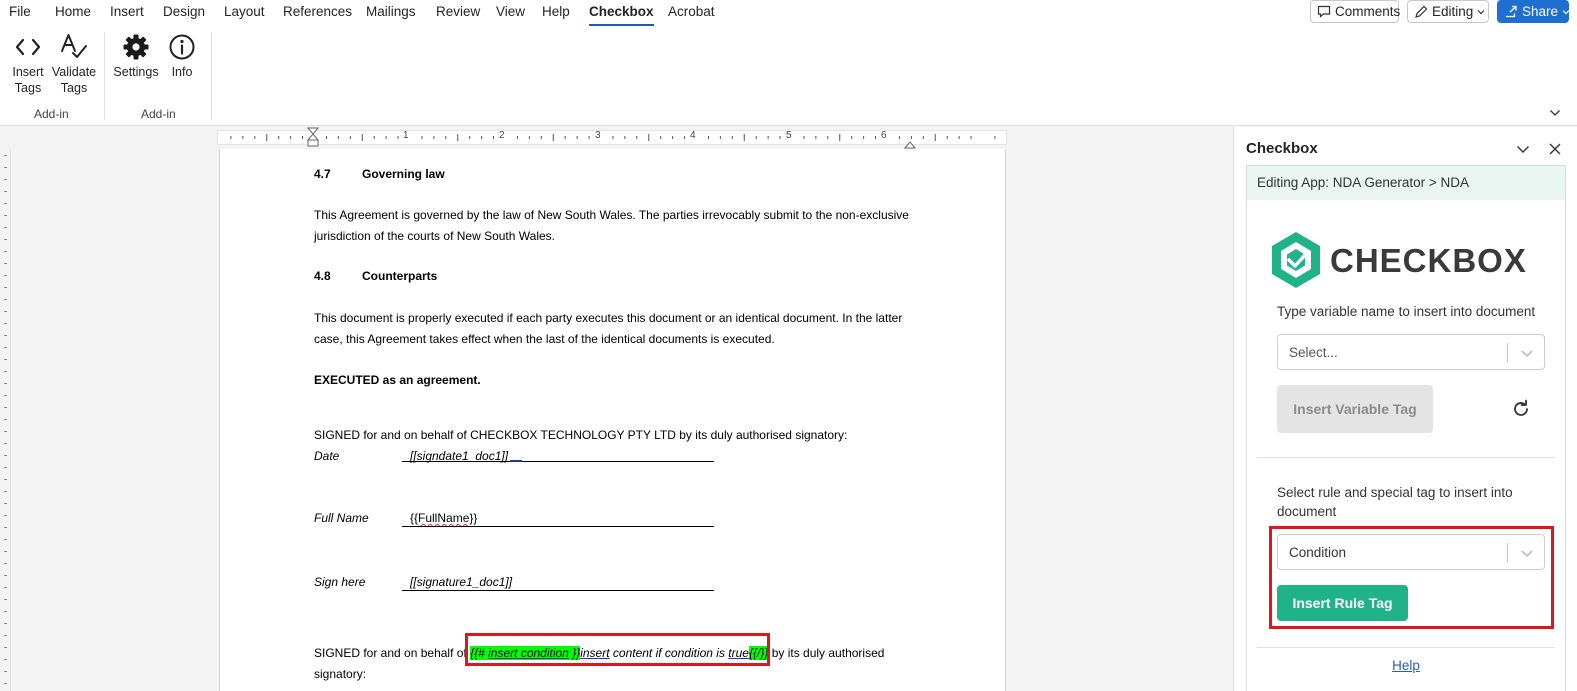  I want to click on info-button: Info, so click(182, 55).